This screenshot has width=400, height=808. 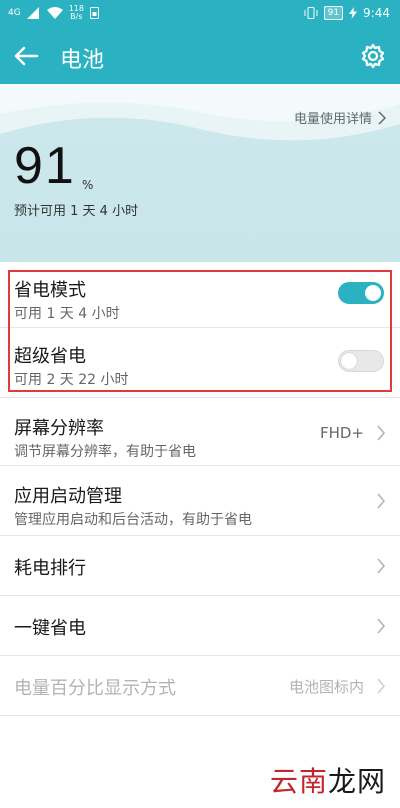 What do you see at coordinates (200, 432) in the screenshot?
I see `row-resolution: 屏幕分辨率 调节屏幕分辨率，有助于省电 FHD+` at bounding box center [200, 432].